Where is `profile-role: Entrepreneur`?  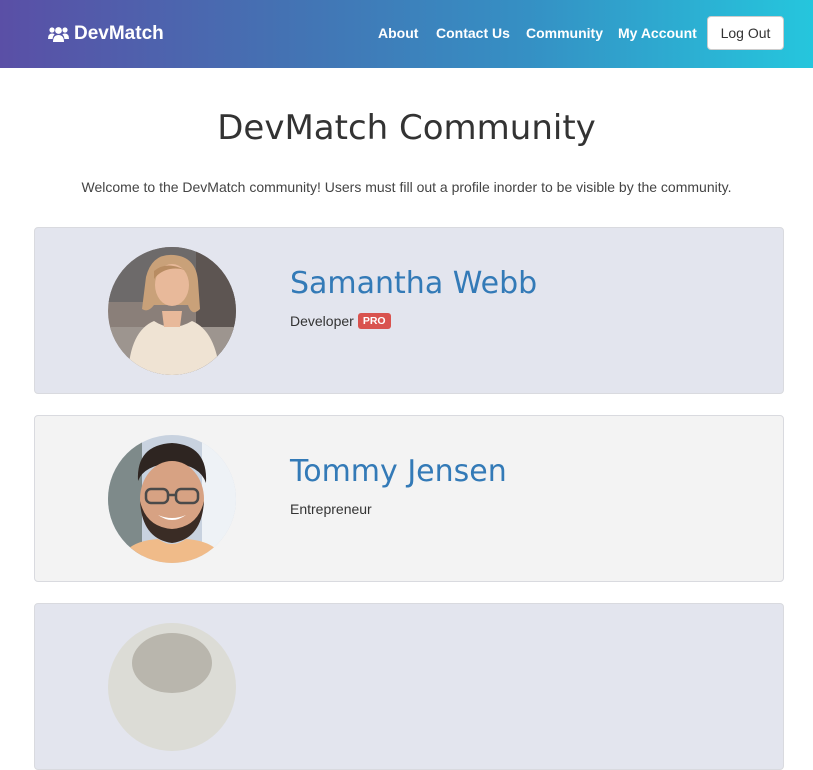 profile-role: Entrepreneur is located at coordinates (331, 509).